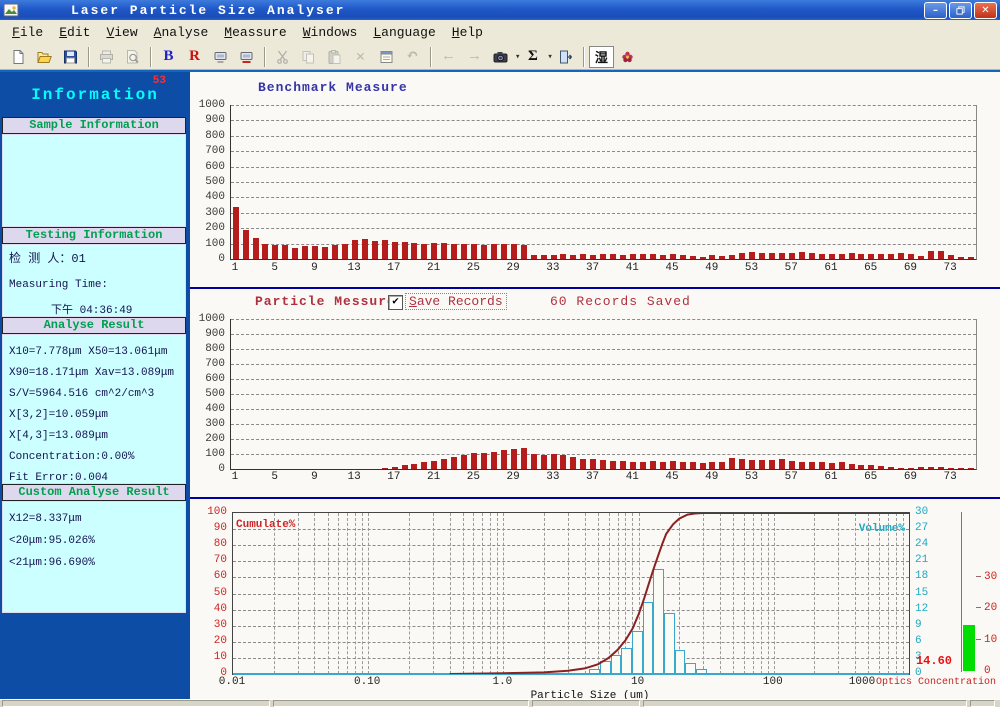 This screenshot has height=707, width=1000. What do you see at coordinates (330, 32) in the screenshot?
I see `menu-windows: Windows` at bounding box center [330, 32].